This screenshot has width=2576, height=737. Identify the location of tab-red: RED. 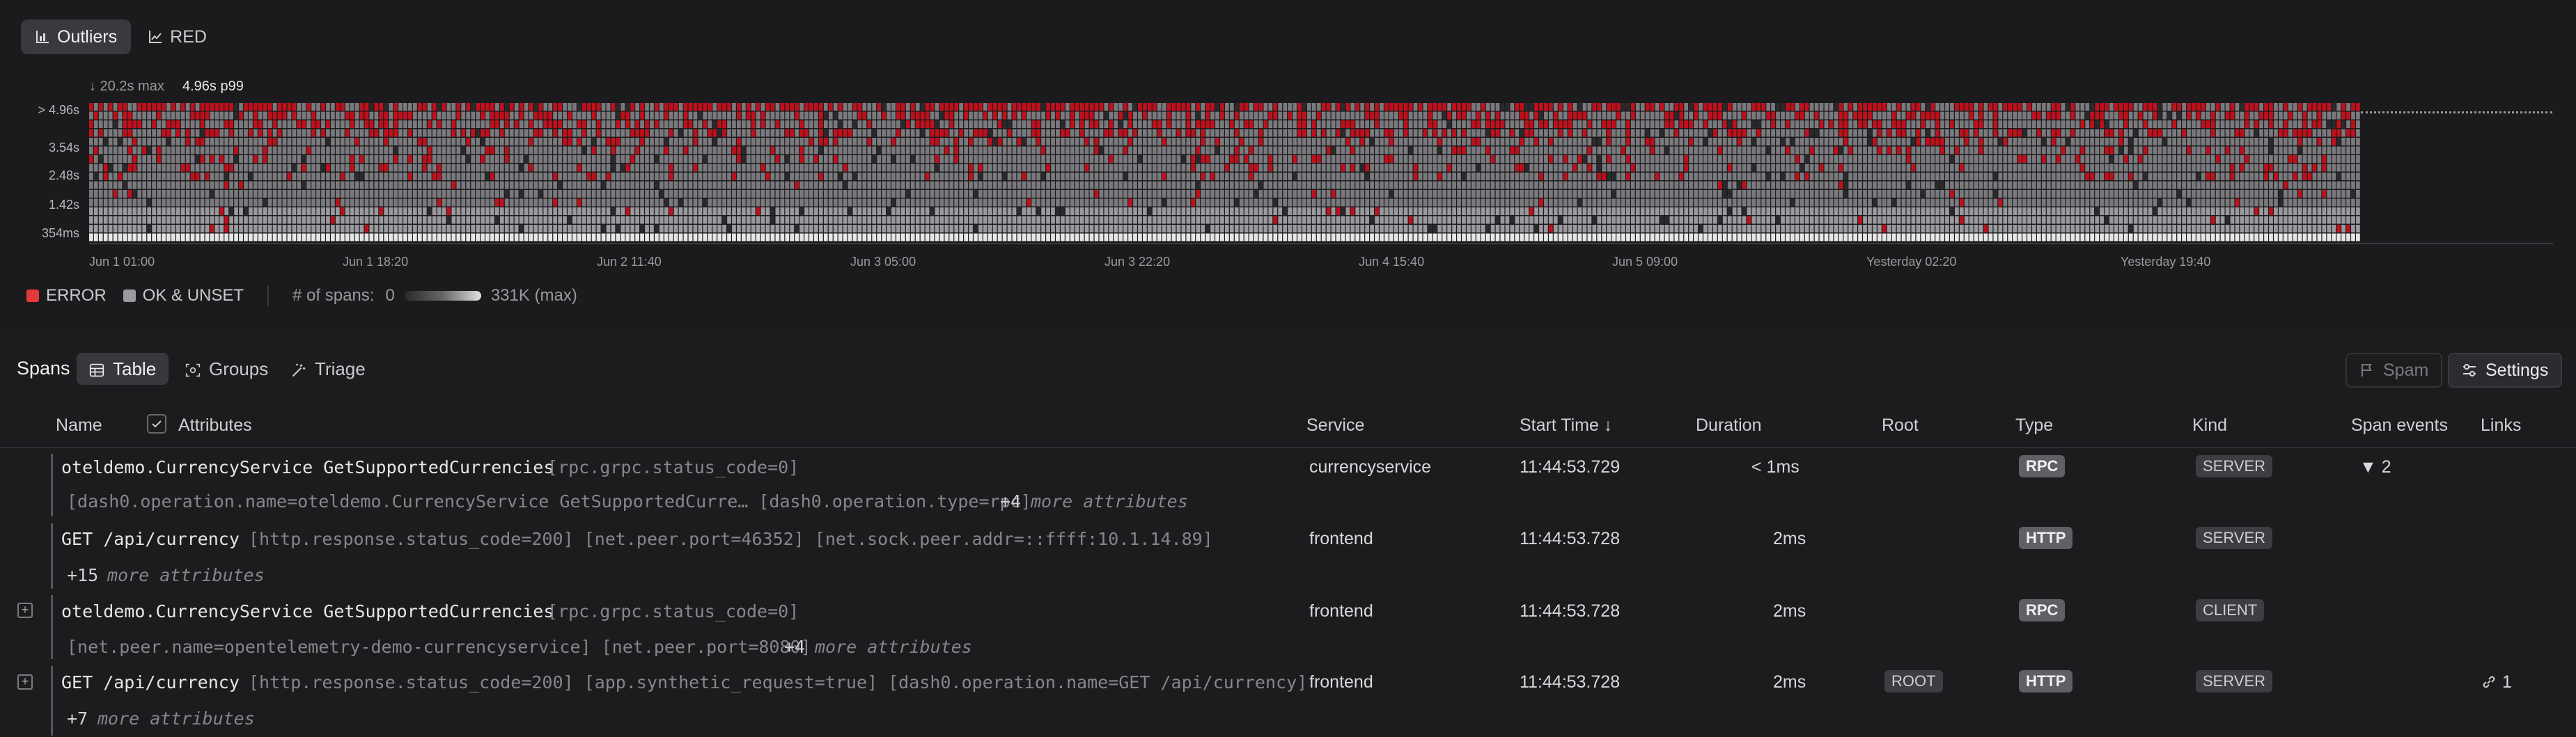
(177, 36).